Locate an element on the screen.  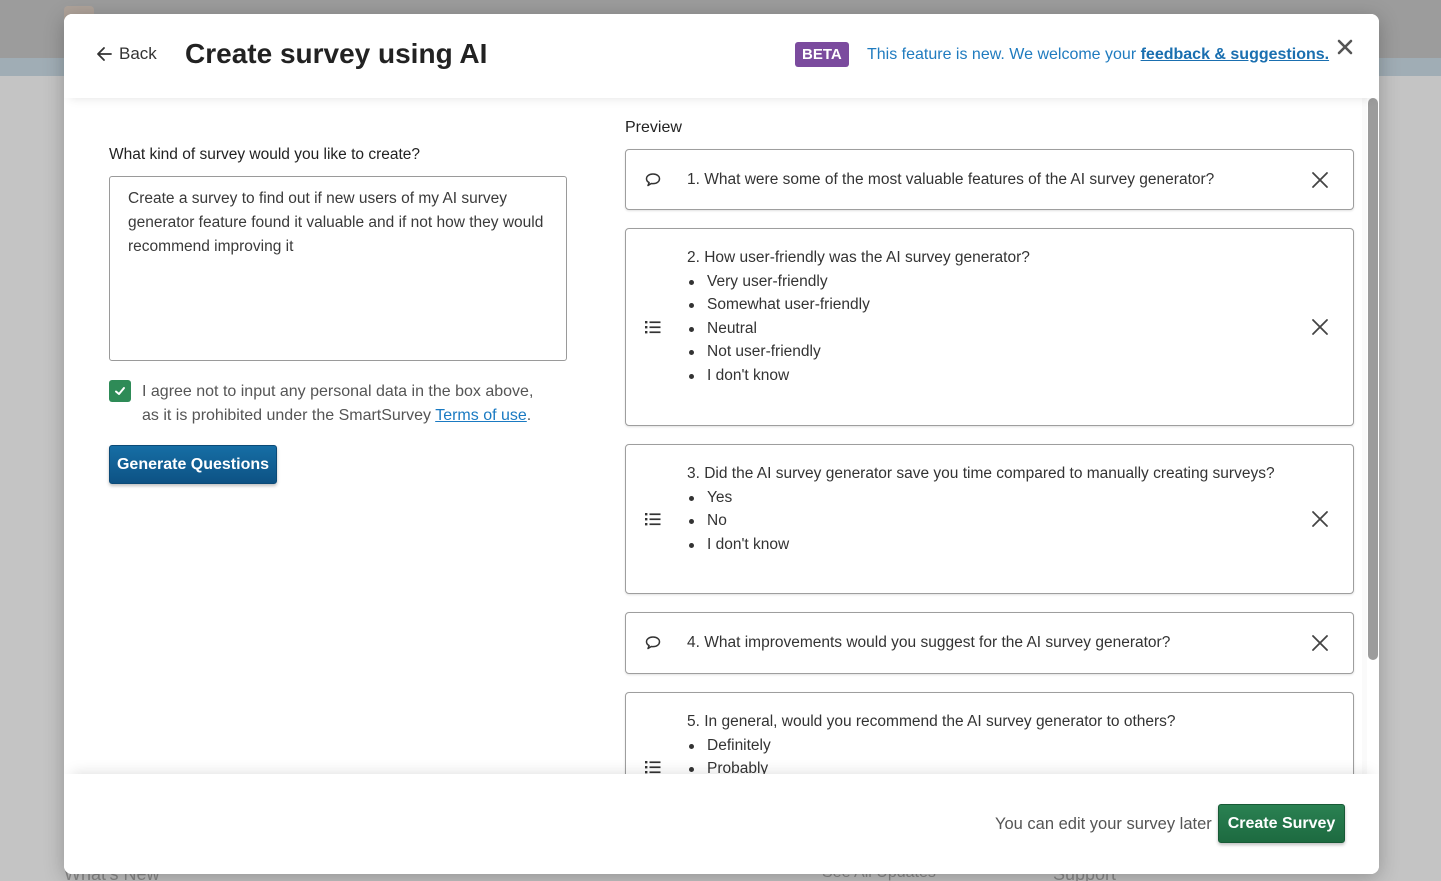
agree-checkbox is located at coordinates (120, 391).